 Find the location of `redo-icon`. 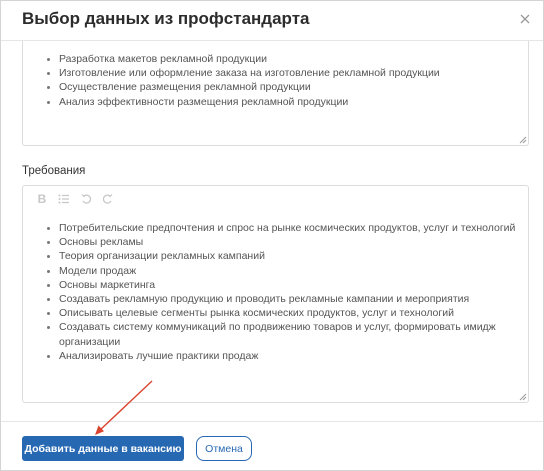

redo-icon is located at coordinates (108, 199).